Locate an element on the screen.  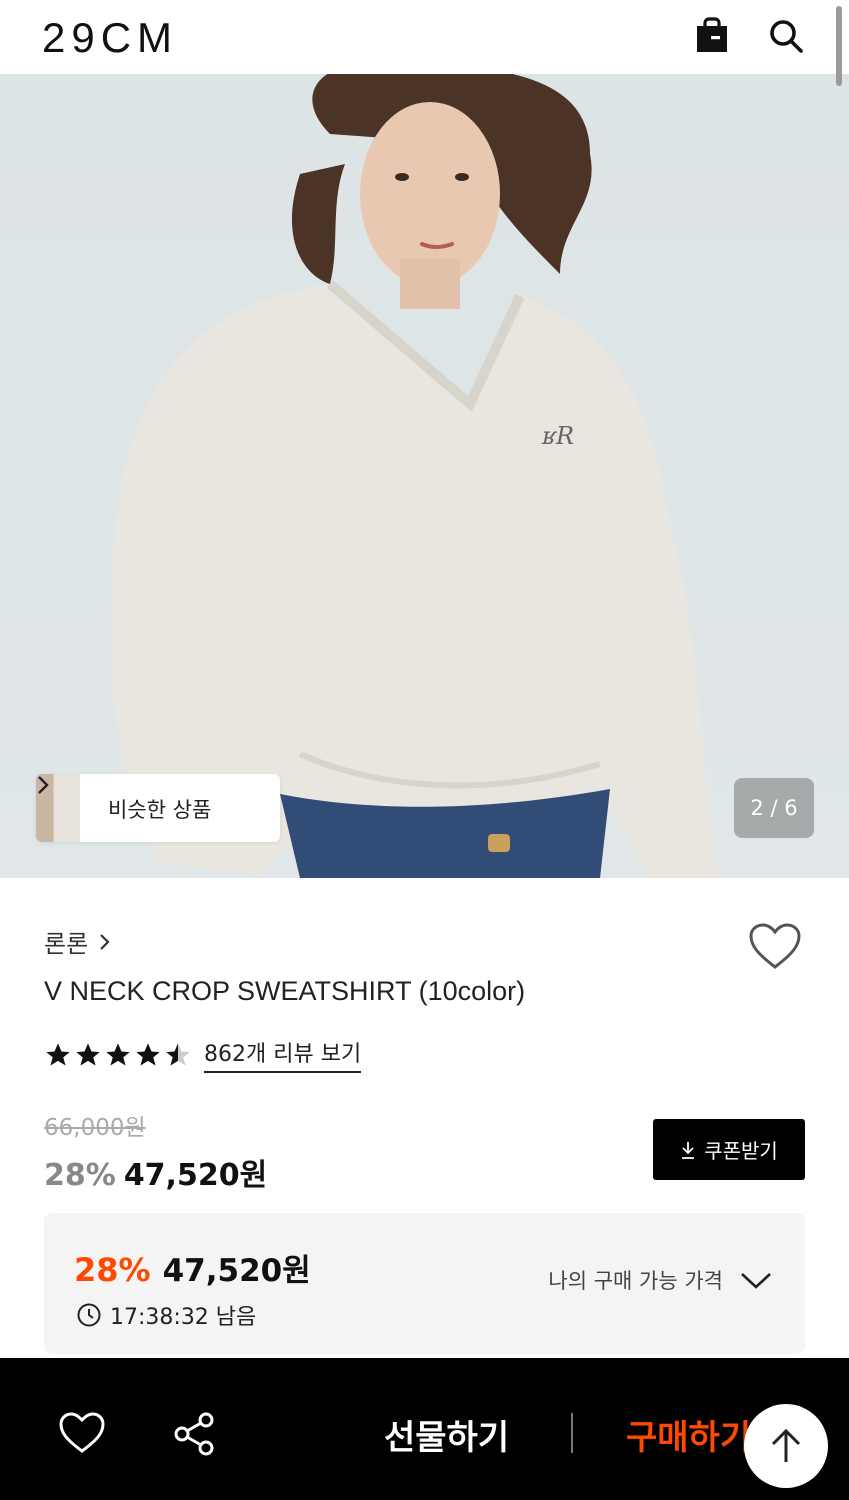
star-rating is located at coordinates (118, 1055).